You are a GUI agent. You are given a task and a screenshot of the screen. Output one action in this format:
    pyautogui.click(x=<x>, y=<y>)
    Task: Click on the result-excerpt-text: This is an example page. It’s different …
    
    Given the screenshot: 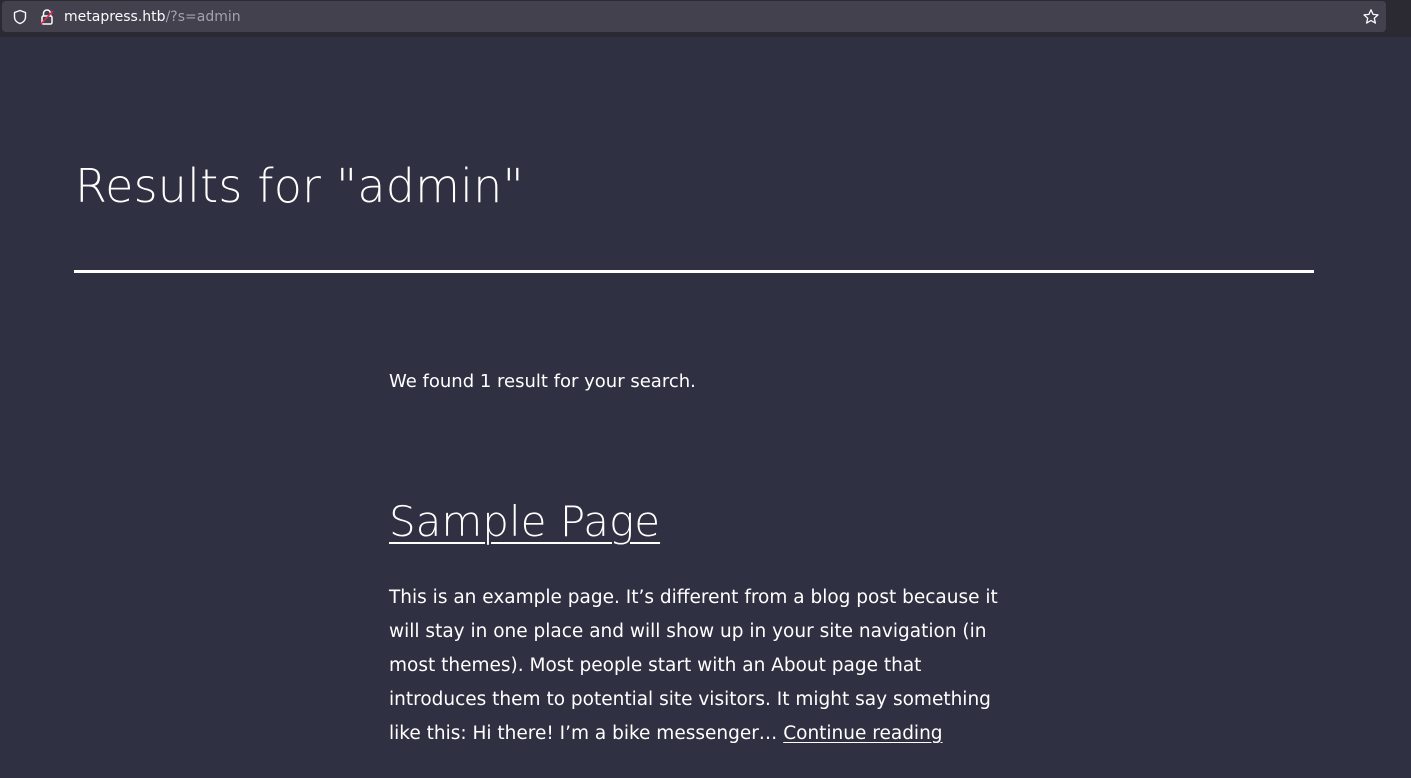 What is the action you would take?
    pyautogui.click(x=693, y=665)
    